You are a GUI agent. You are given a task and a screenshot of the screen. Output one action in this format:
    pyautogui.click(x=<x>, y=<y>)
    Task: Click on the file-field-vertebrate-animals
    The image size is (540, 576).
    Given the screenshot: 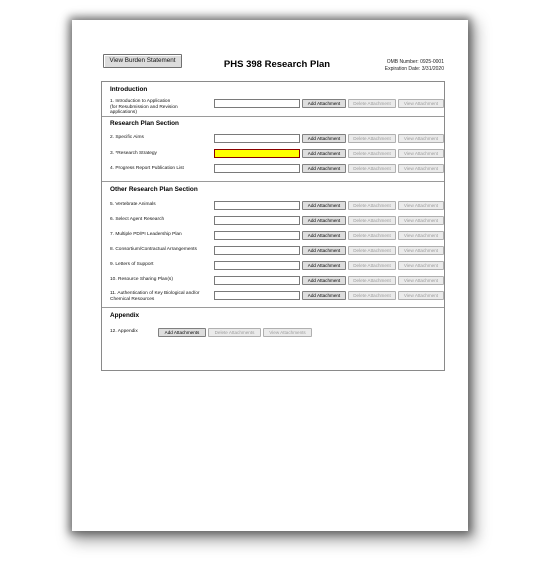 What is the action you would take?
    pyautogui.click(x=257, y=205)
    